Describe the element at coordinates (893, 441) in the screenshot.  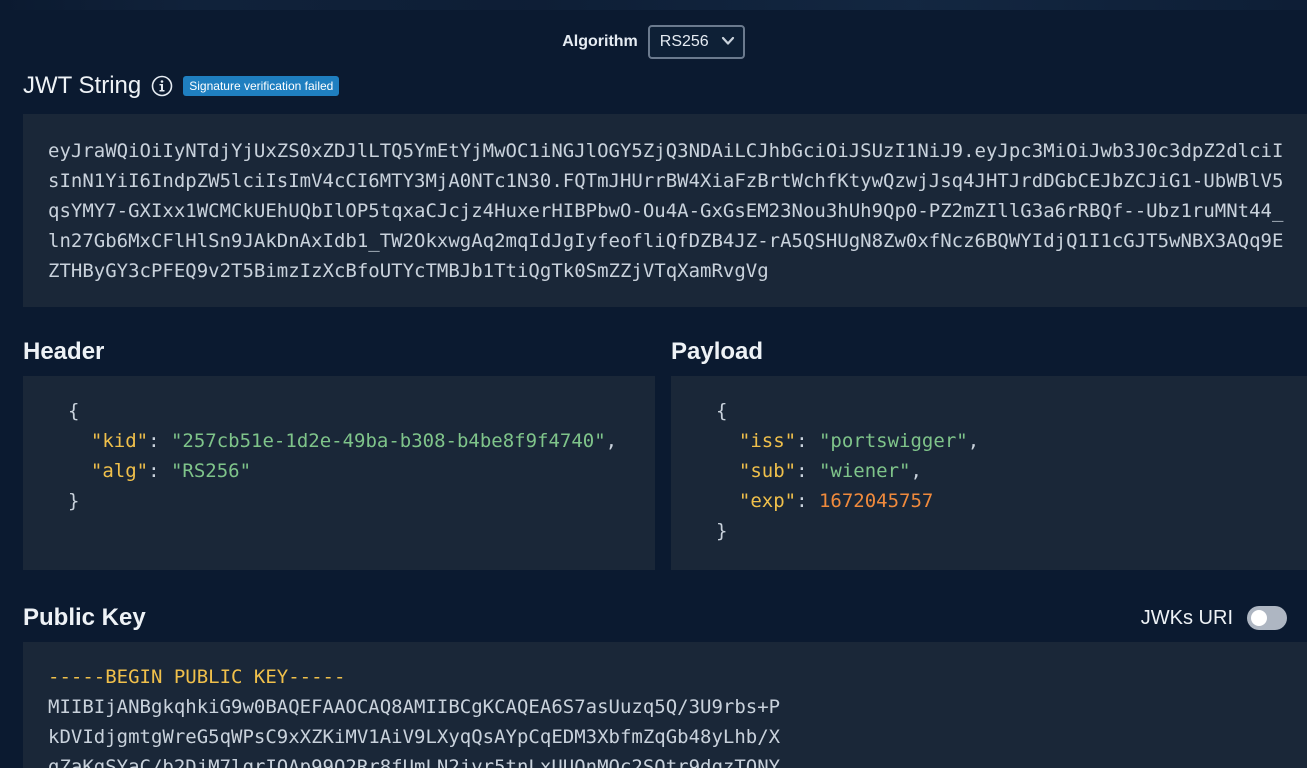
I see `payload-iss-value: "portswigger"` at that location.